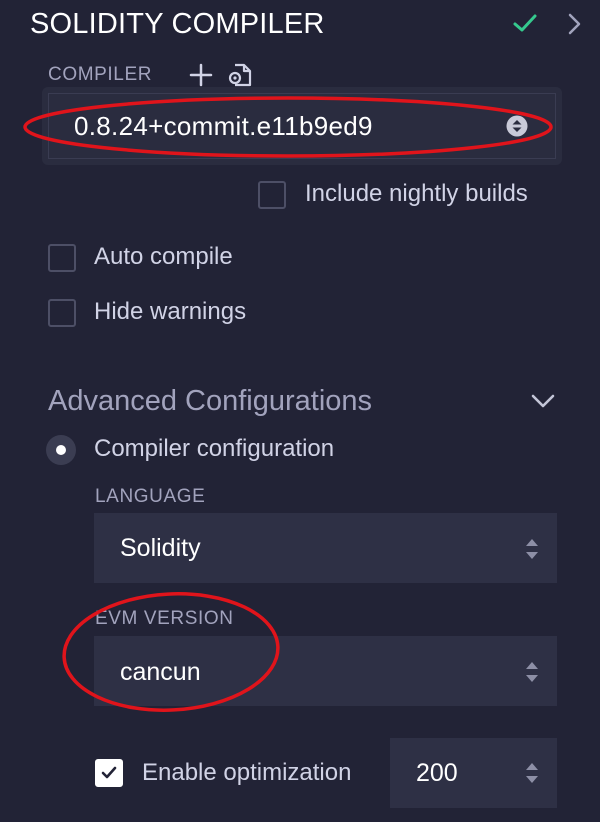 The width and height of the screenshot is (600, 822). What do you see at coordinates (543, 403) in the screenshot?
I see `chevron-down-icon` at bounding box center [543, 403].